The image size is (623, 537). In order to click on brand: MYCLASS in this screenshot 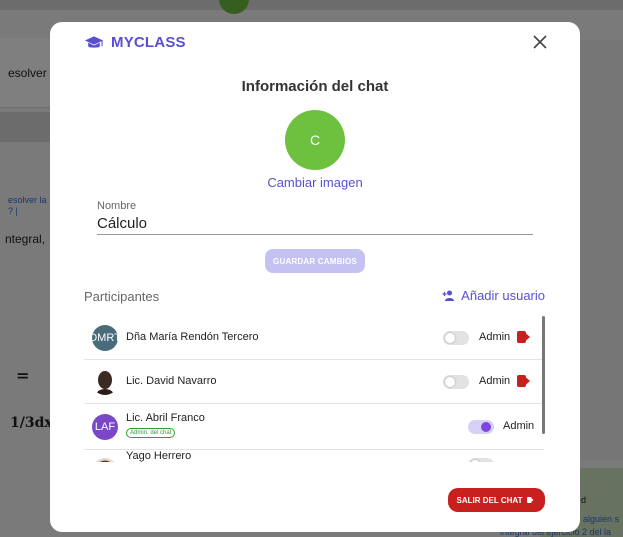, I will do `click(135, 42)`.